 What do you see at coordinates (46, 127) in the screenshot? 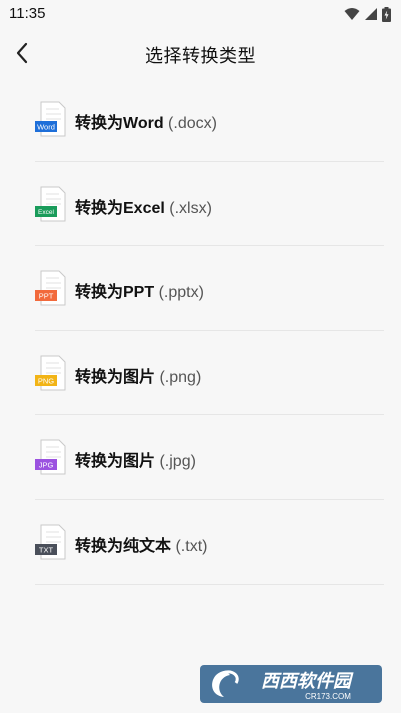
I see `svg-text: Word` at bounding box center [46, 127].